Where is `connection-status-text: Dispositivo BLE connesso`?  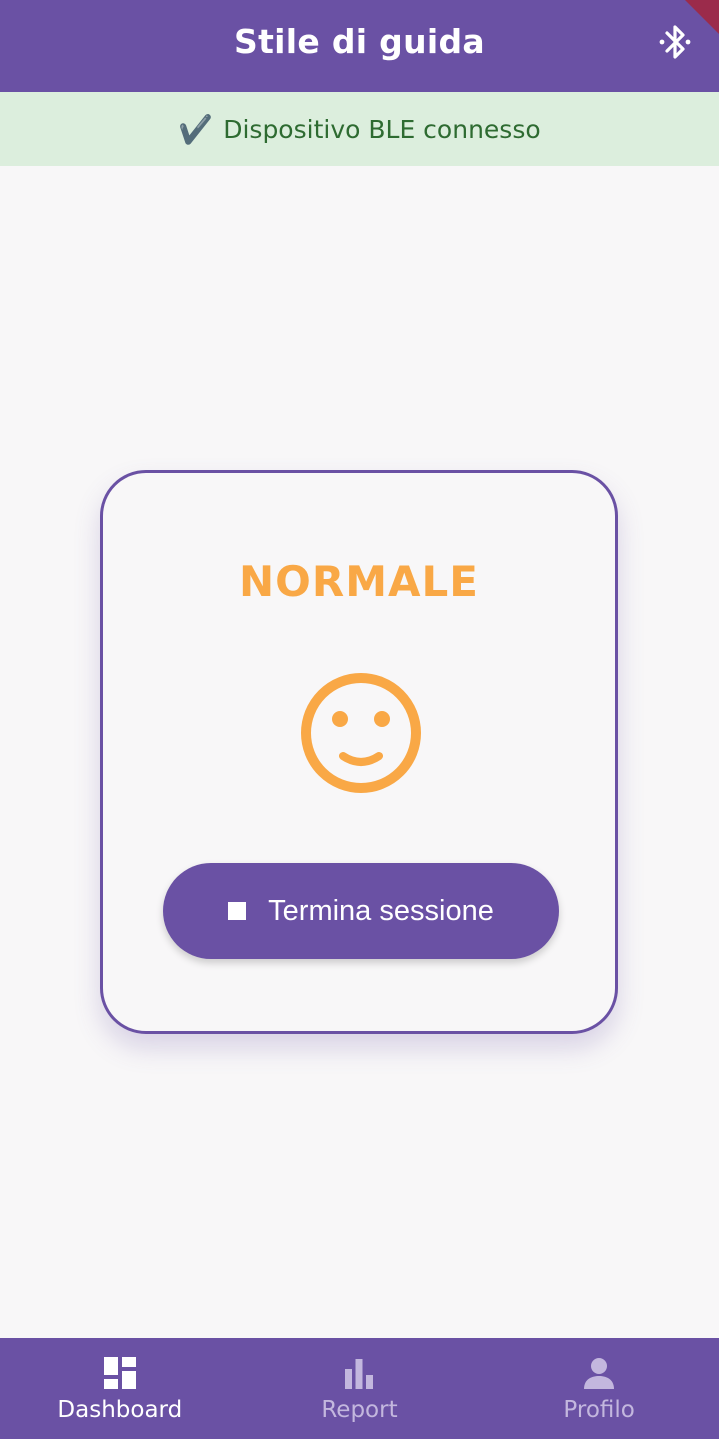
connection-status-text: Dispositivo BLE connesso is located at coordinates (382, 129).